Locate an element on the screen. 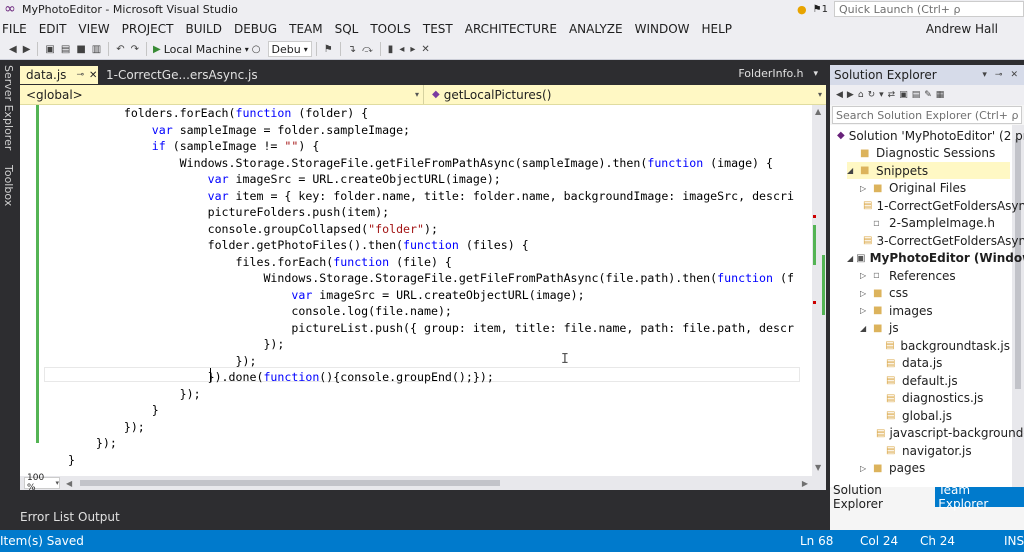 Image resolution: width=1024 pixels, height=552 pixels. code-line: console.log(file.name); is located at coordinates (431, 311).